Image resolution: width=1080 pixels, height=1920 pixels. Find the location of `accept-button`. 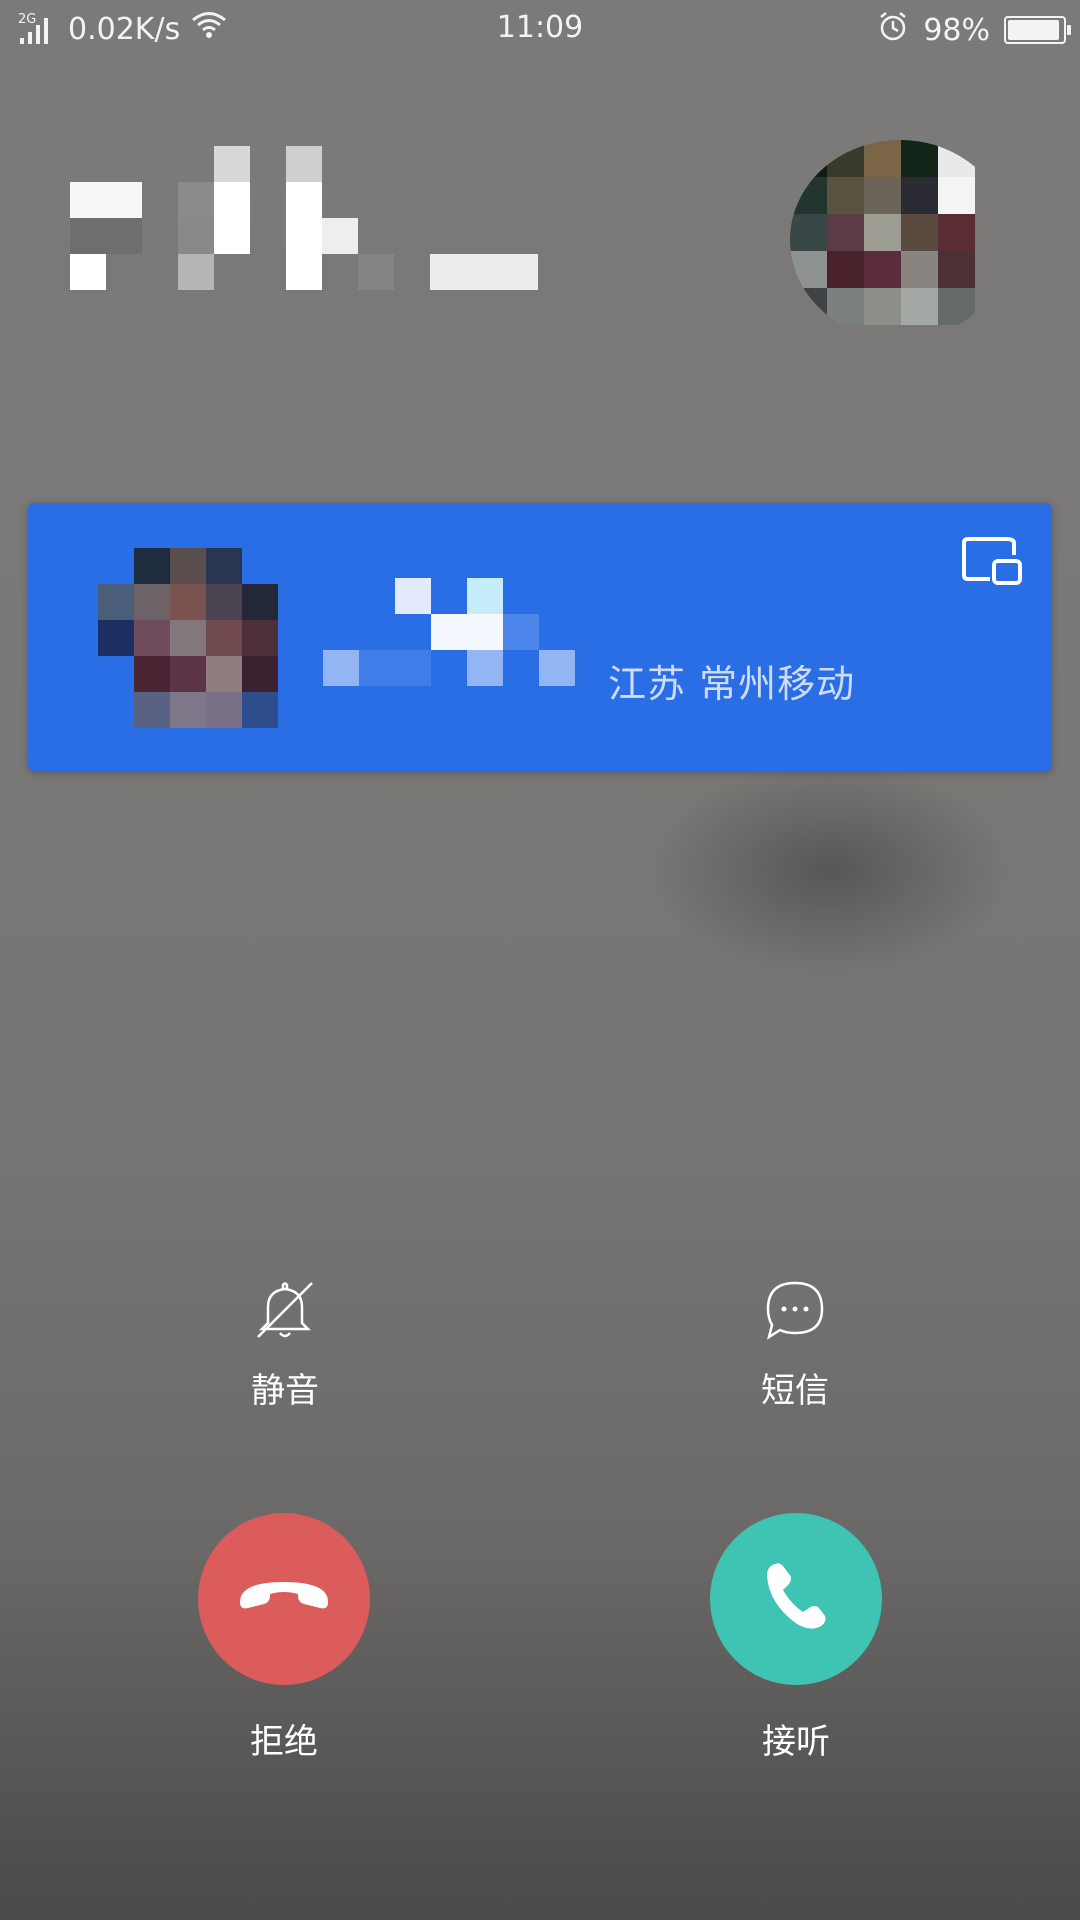

accept-button is located at coordinates (796, 1599).